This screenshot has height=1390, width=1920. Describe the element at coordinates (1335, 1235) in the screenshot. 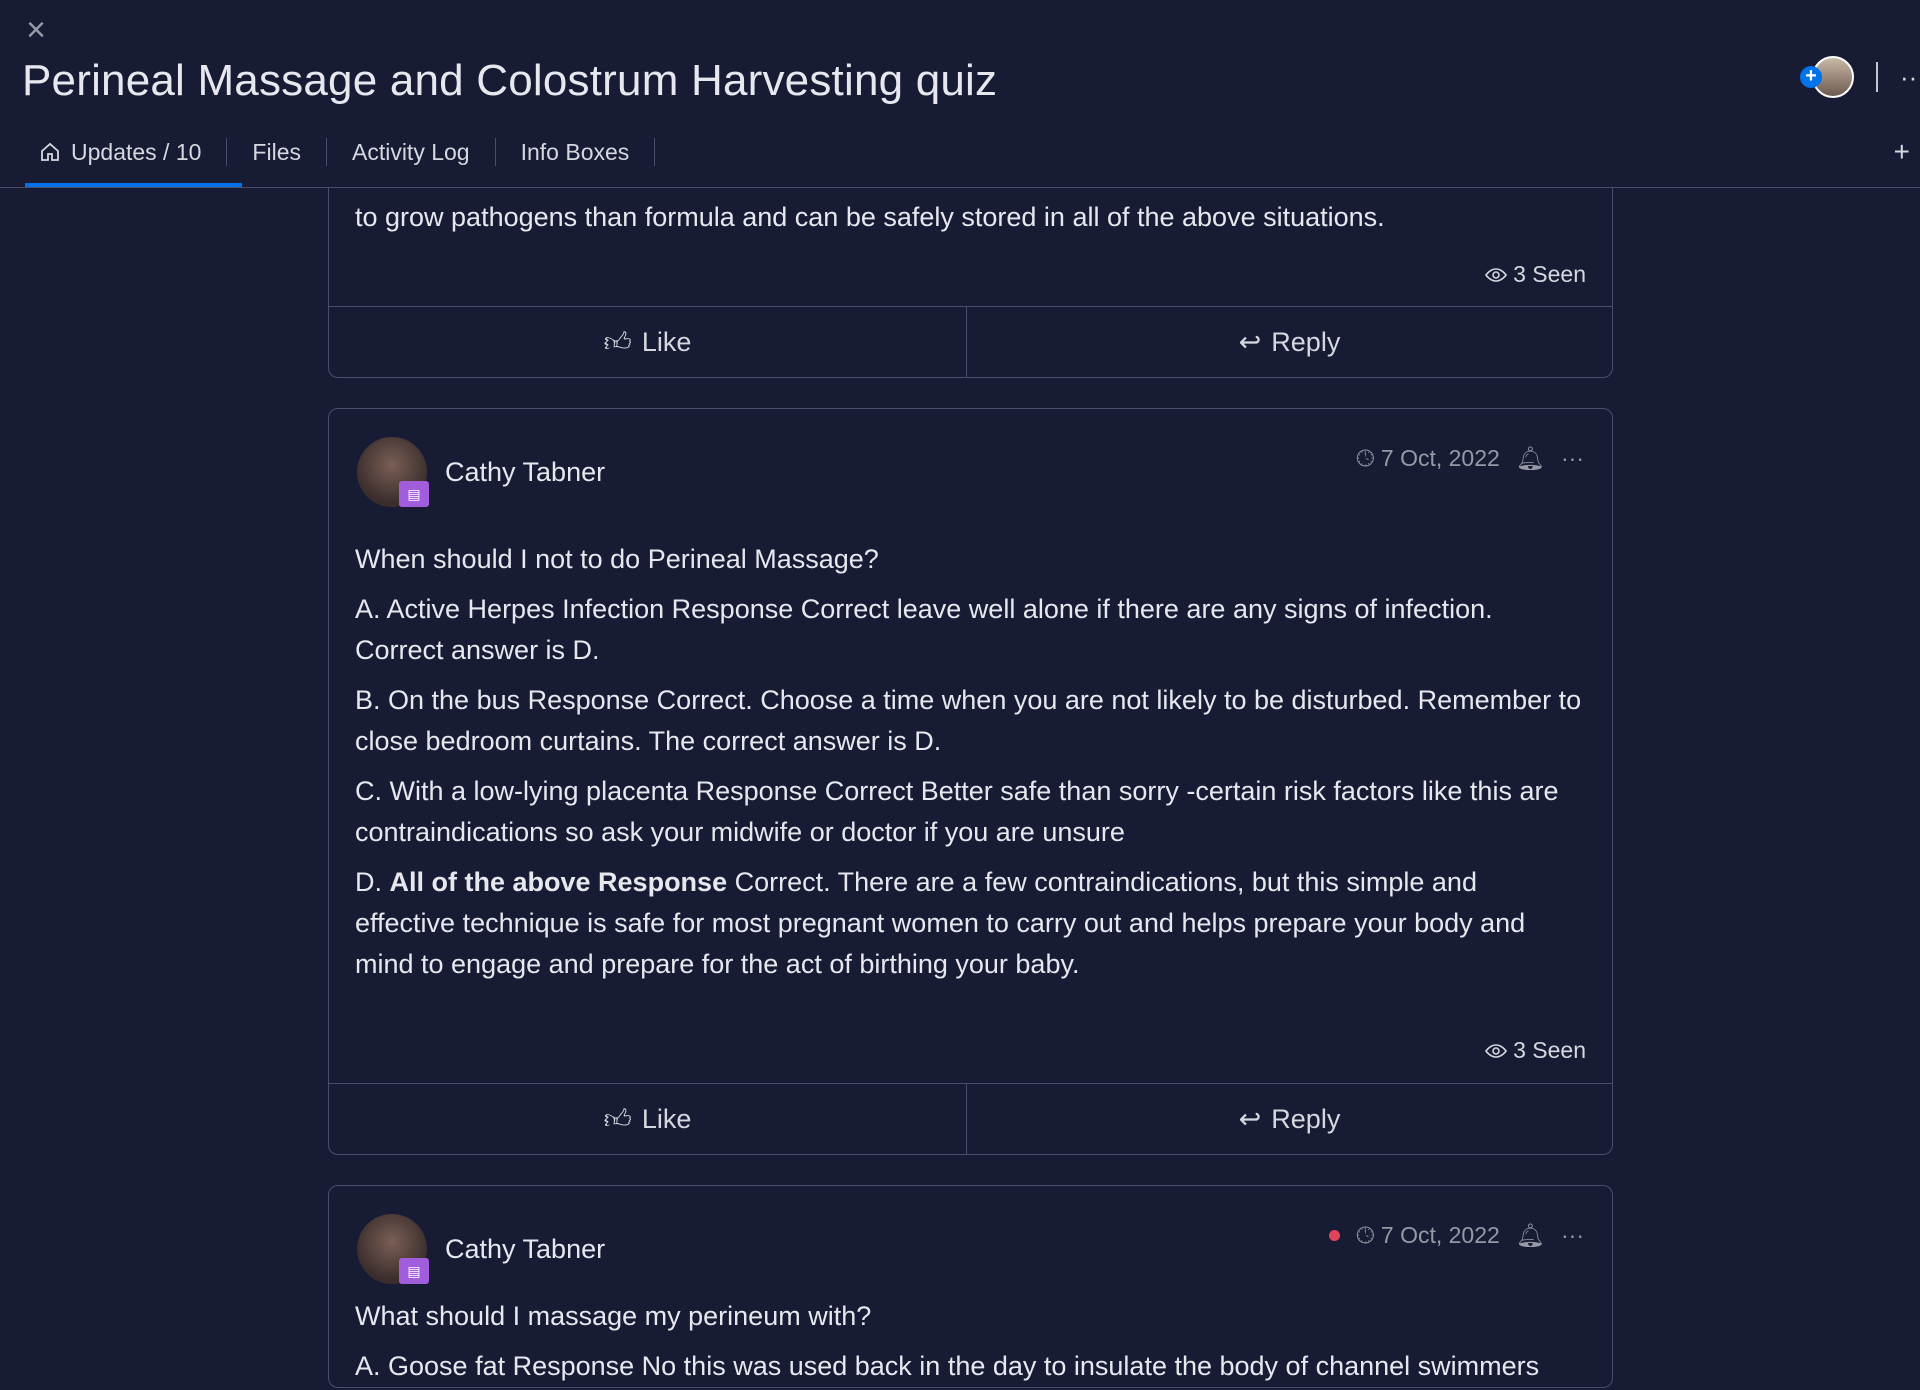

I see `unread-indicator` at that location.